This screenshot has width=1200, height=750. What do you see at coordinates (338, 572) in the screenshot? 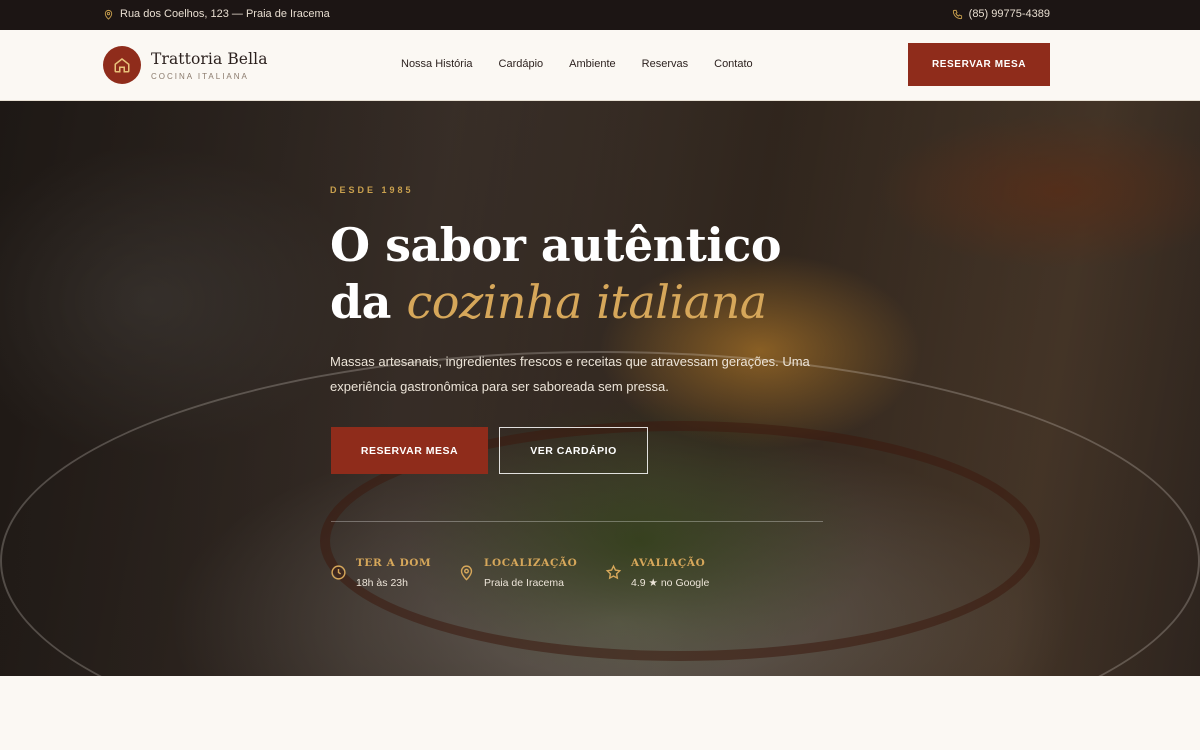
I see `clock-icon` at bounding box center [338, 572].